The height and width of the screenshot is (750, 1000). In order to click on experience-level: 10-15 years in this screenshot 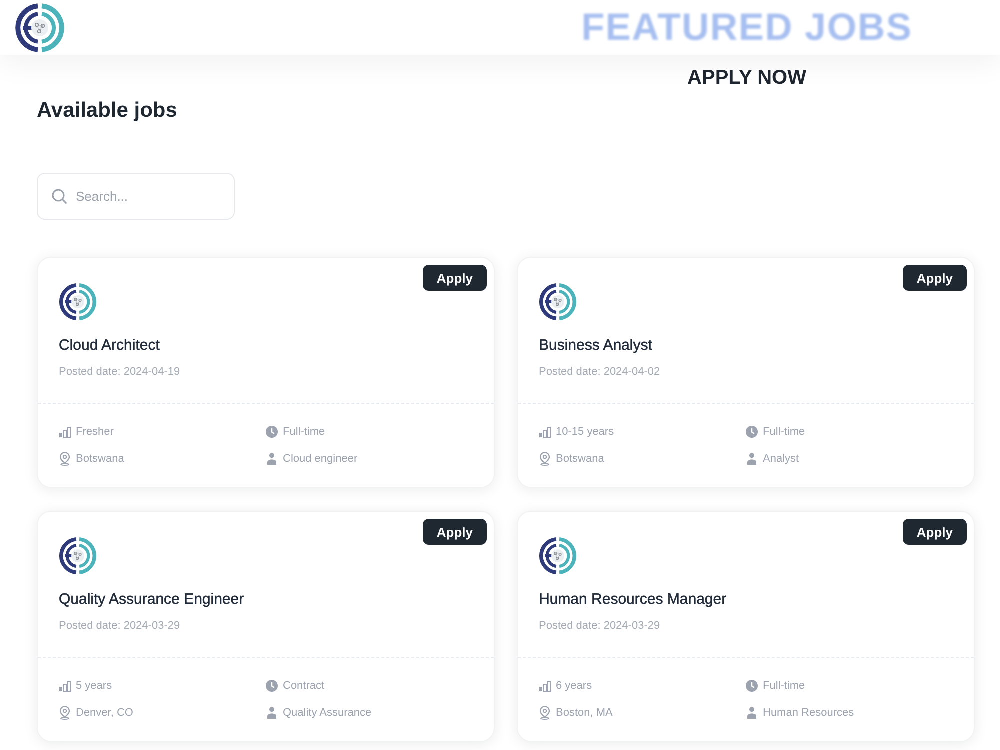, I will do `click(585, 432)`.